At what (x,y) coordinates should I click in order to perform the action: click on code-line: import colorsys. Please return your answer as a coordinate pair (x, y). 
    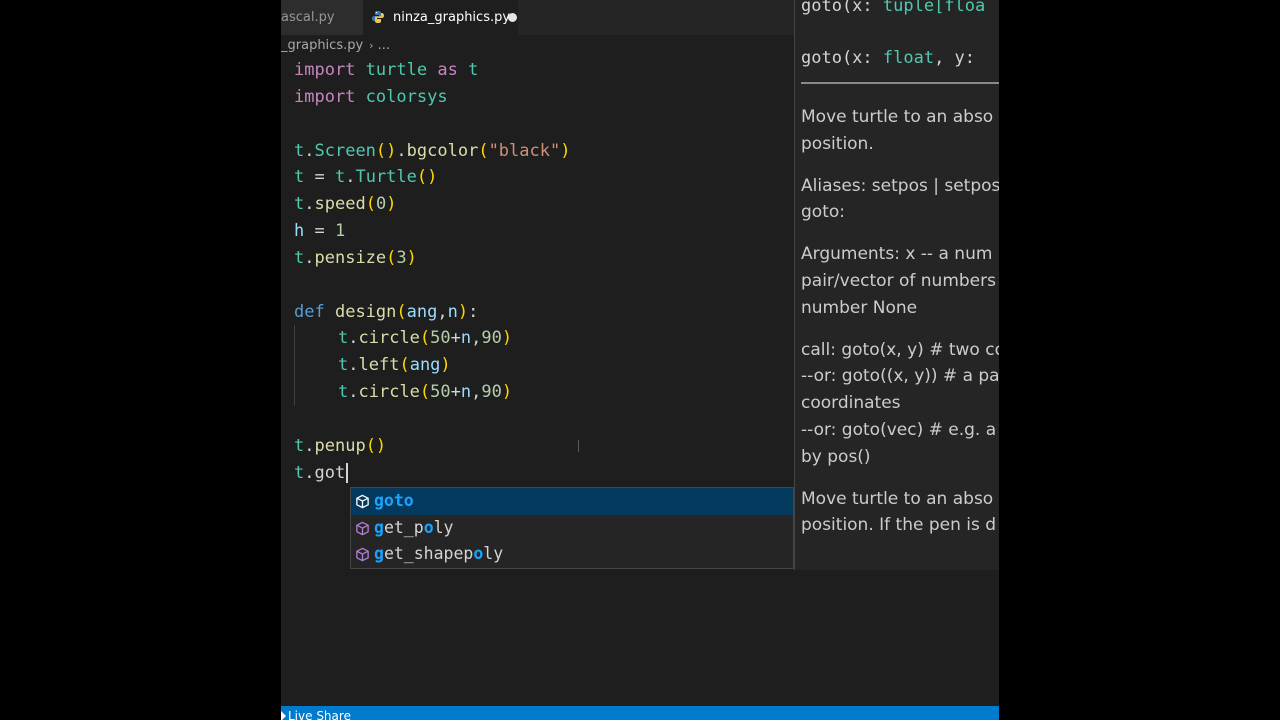
    Looking at the image, I should click on (371, 96).